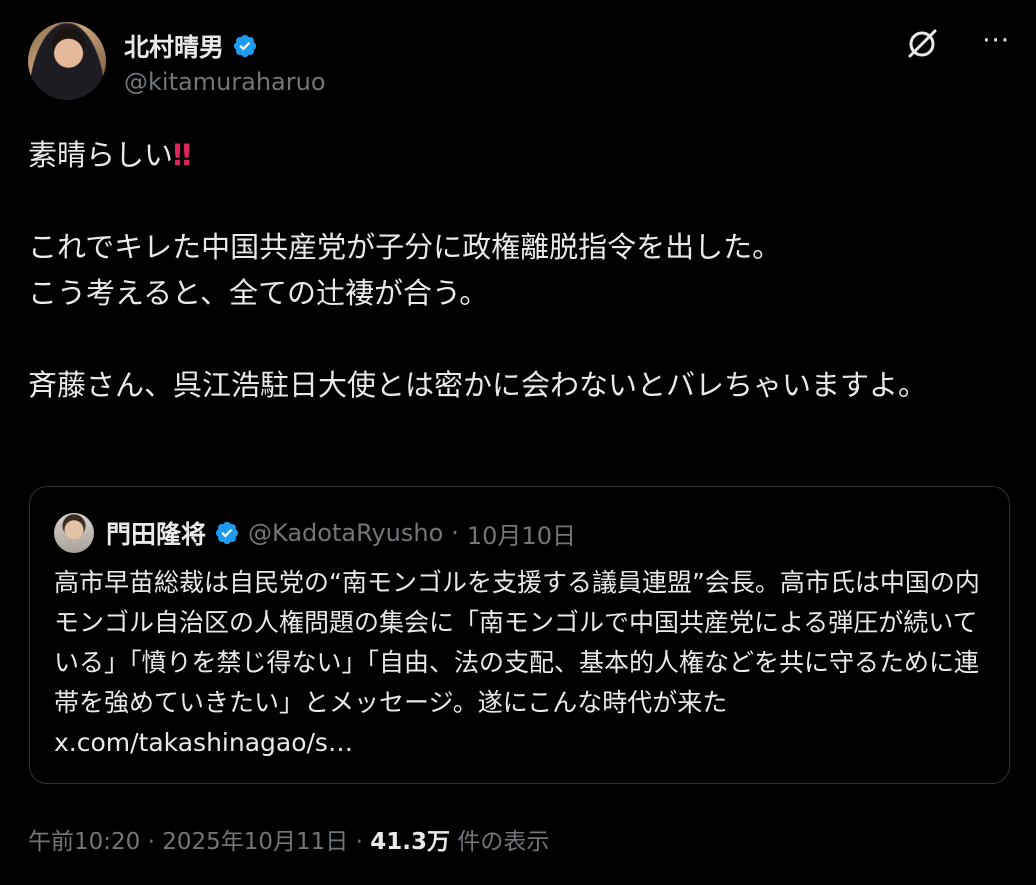  What do you see at coordinates (410, 842) in the screenshot?
I see `view-count: 41.3万` at bounding box center [410, 842].